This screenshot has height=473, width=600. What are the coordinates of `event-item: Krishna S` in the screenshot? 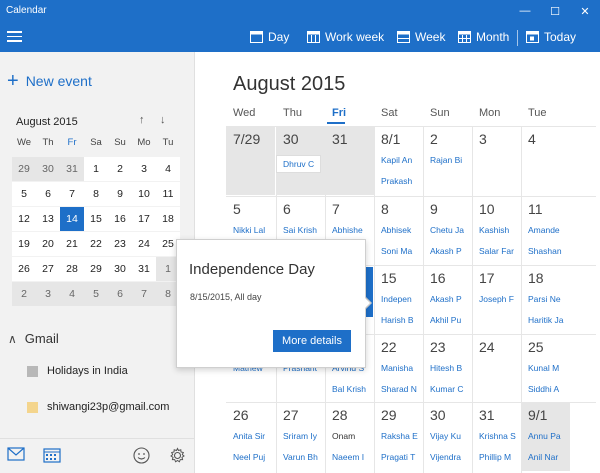 It's located at (499, 436).